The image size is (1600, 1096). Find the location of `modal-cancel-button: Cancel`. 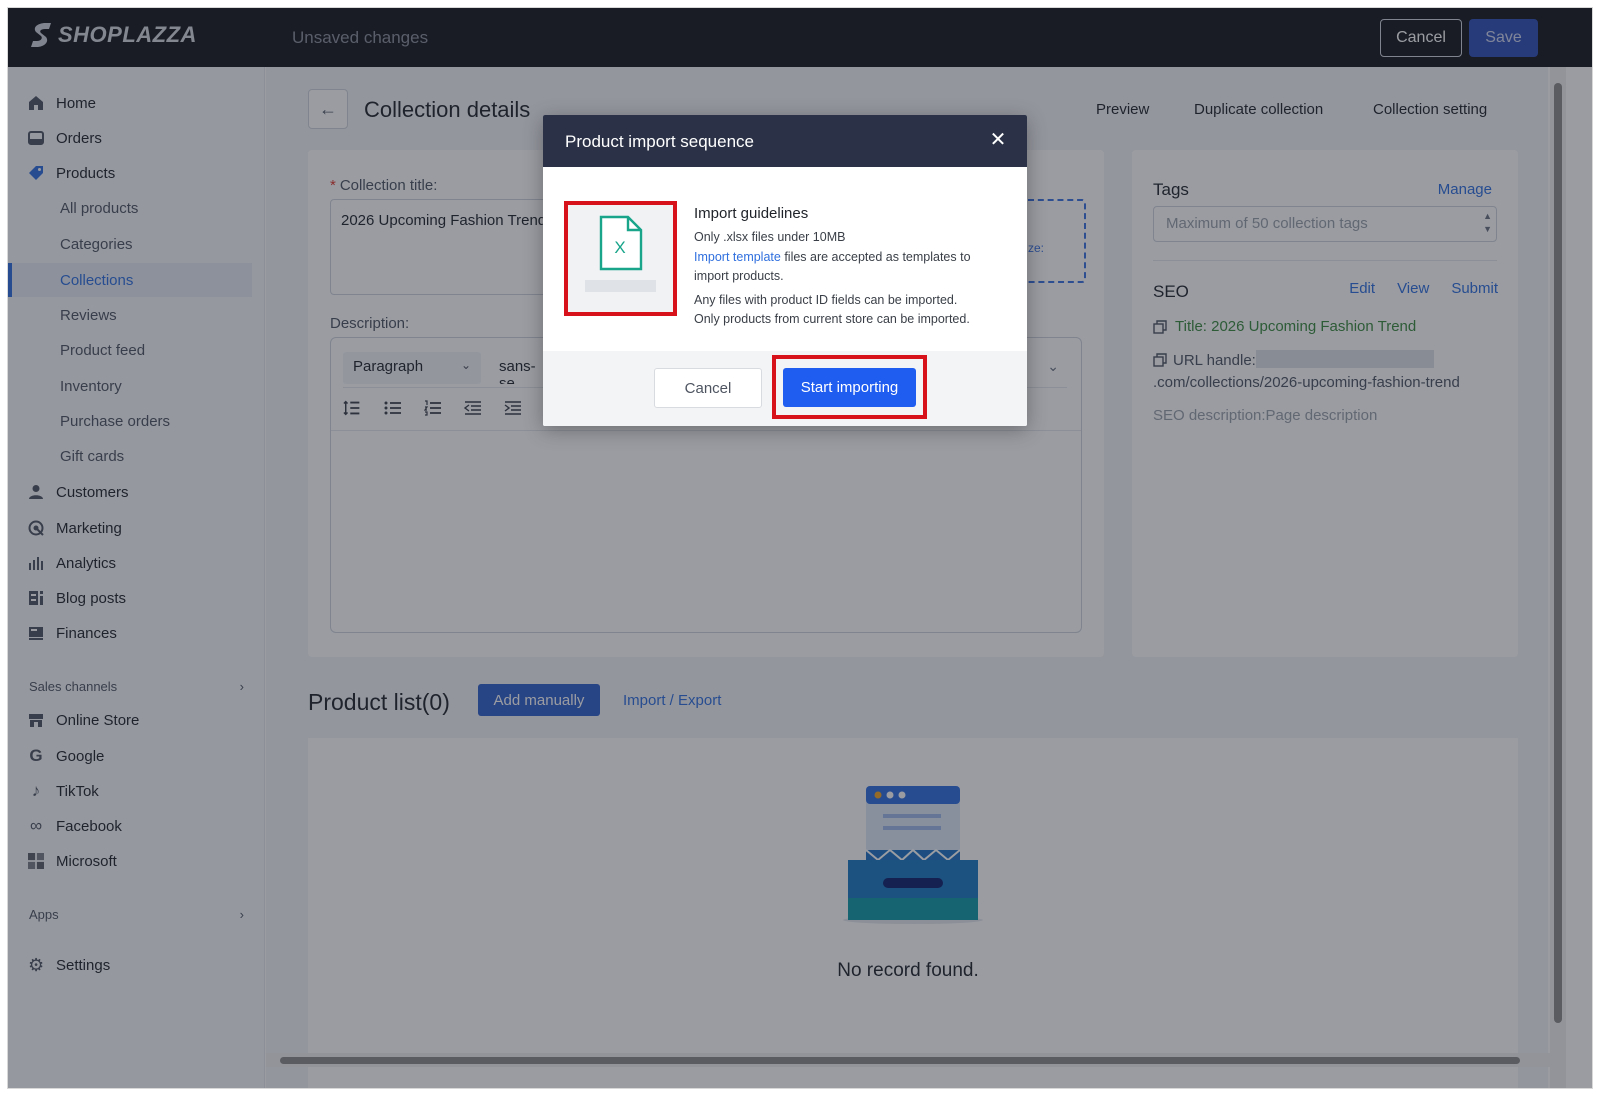

modal-cancel-button: Cancel is located at coordinates (708, 388).